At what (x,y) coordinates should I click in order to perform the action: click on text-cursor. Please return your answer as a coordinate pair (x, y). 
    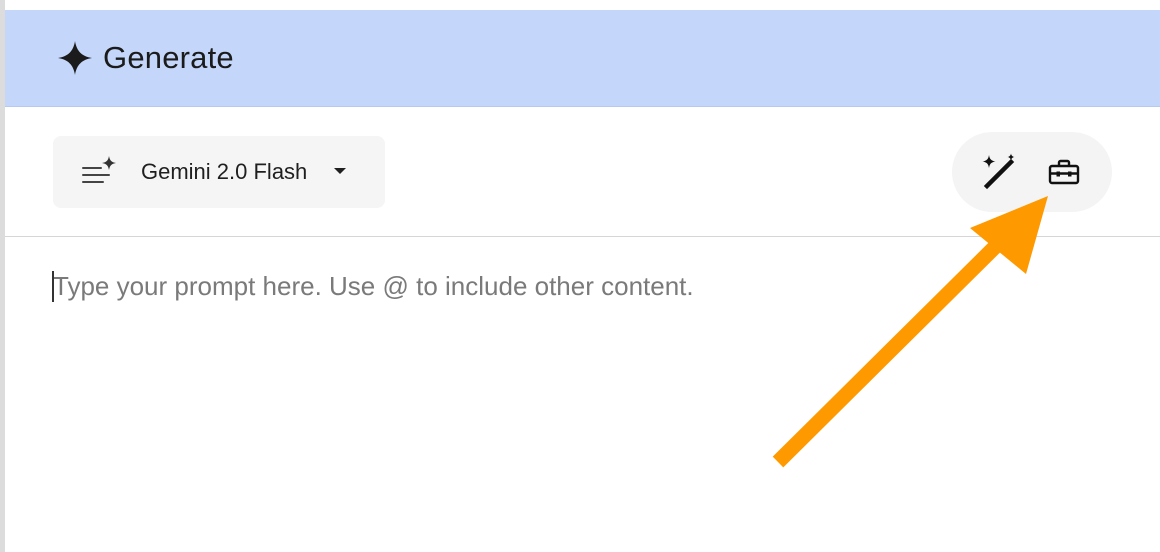
    Looking at the image, I should click on (53, 286).